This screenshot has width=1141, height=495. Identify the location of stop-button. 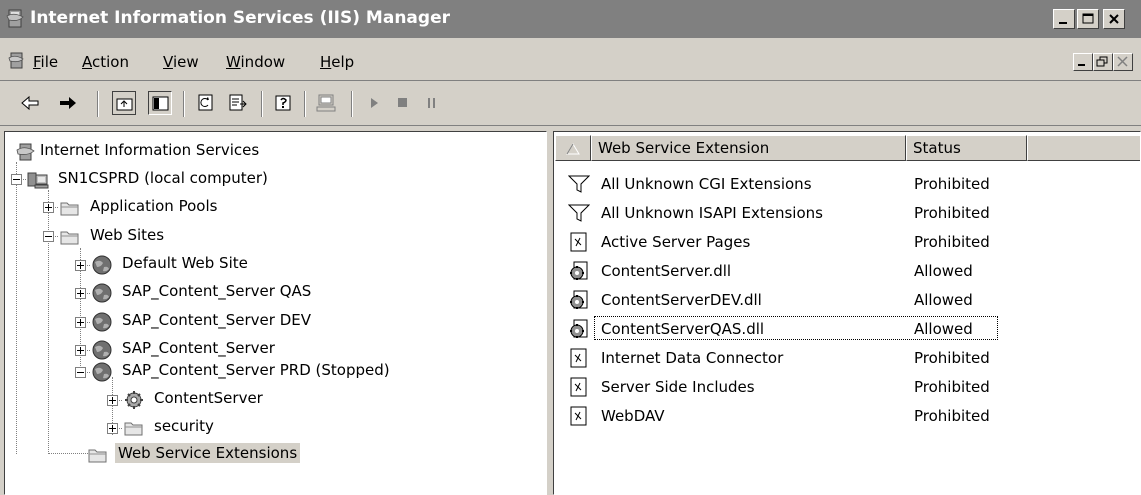
(403, 103).